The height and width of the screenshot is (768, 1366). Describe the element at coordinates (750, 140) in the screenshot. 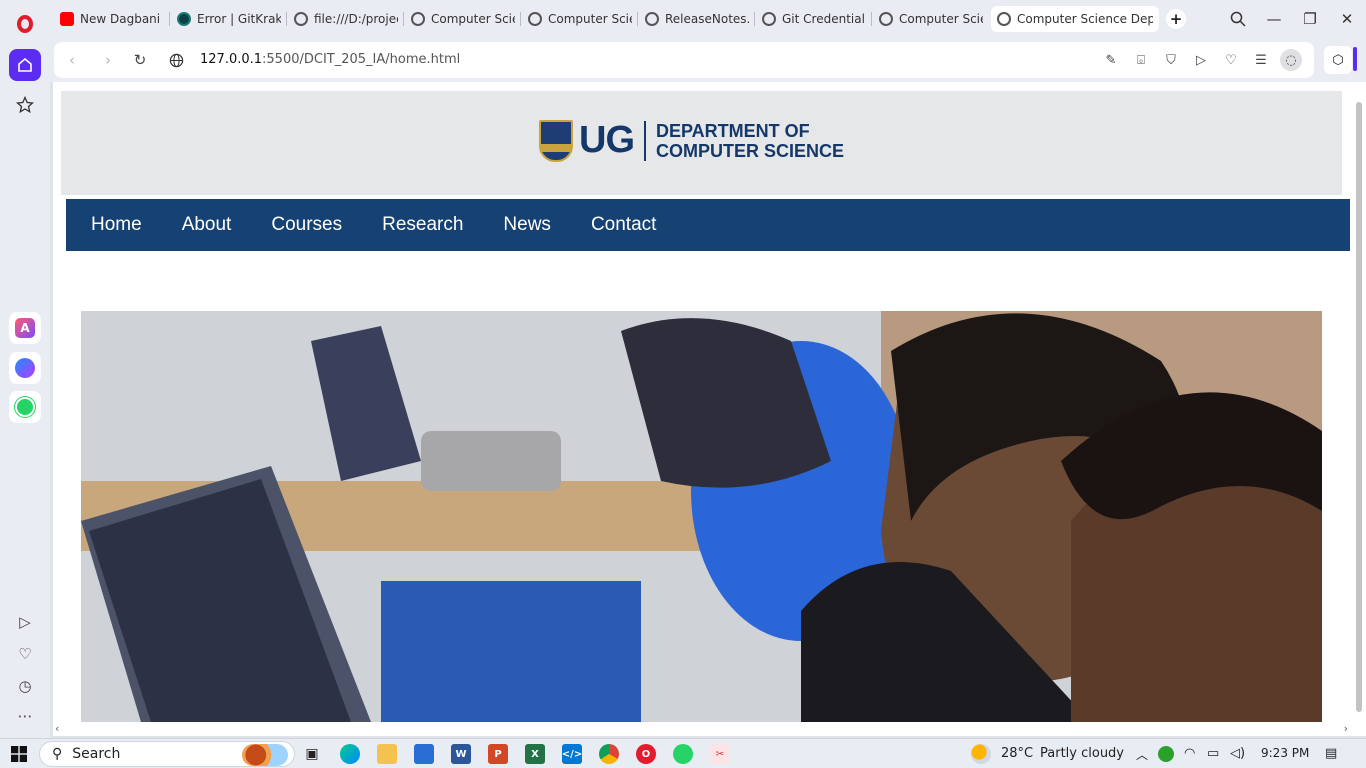

I see `department-name: DEPARTMENT OF COMPUTER SCIENCE` at that location.